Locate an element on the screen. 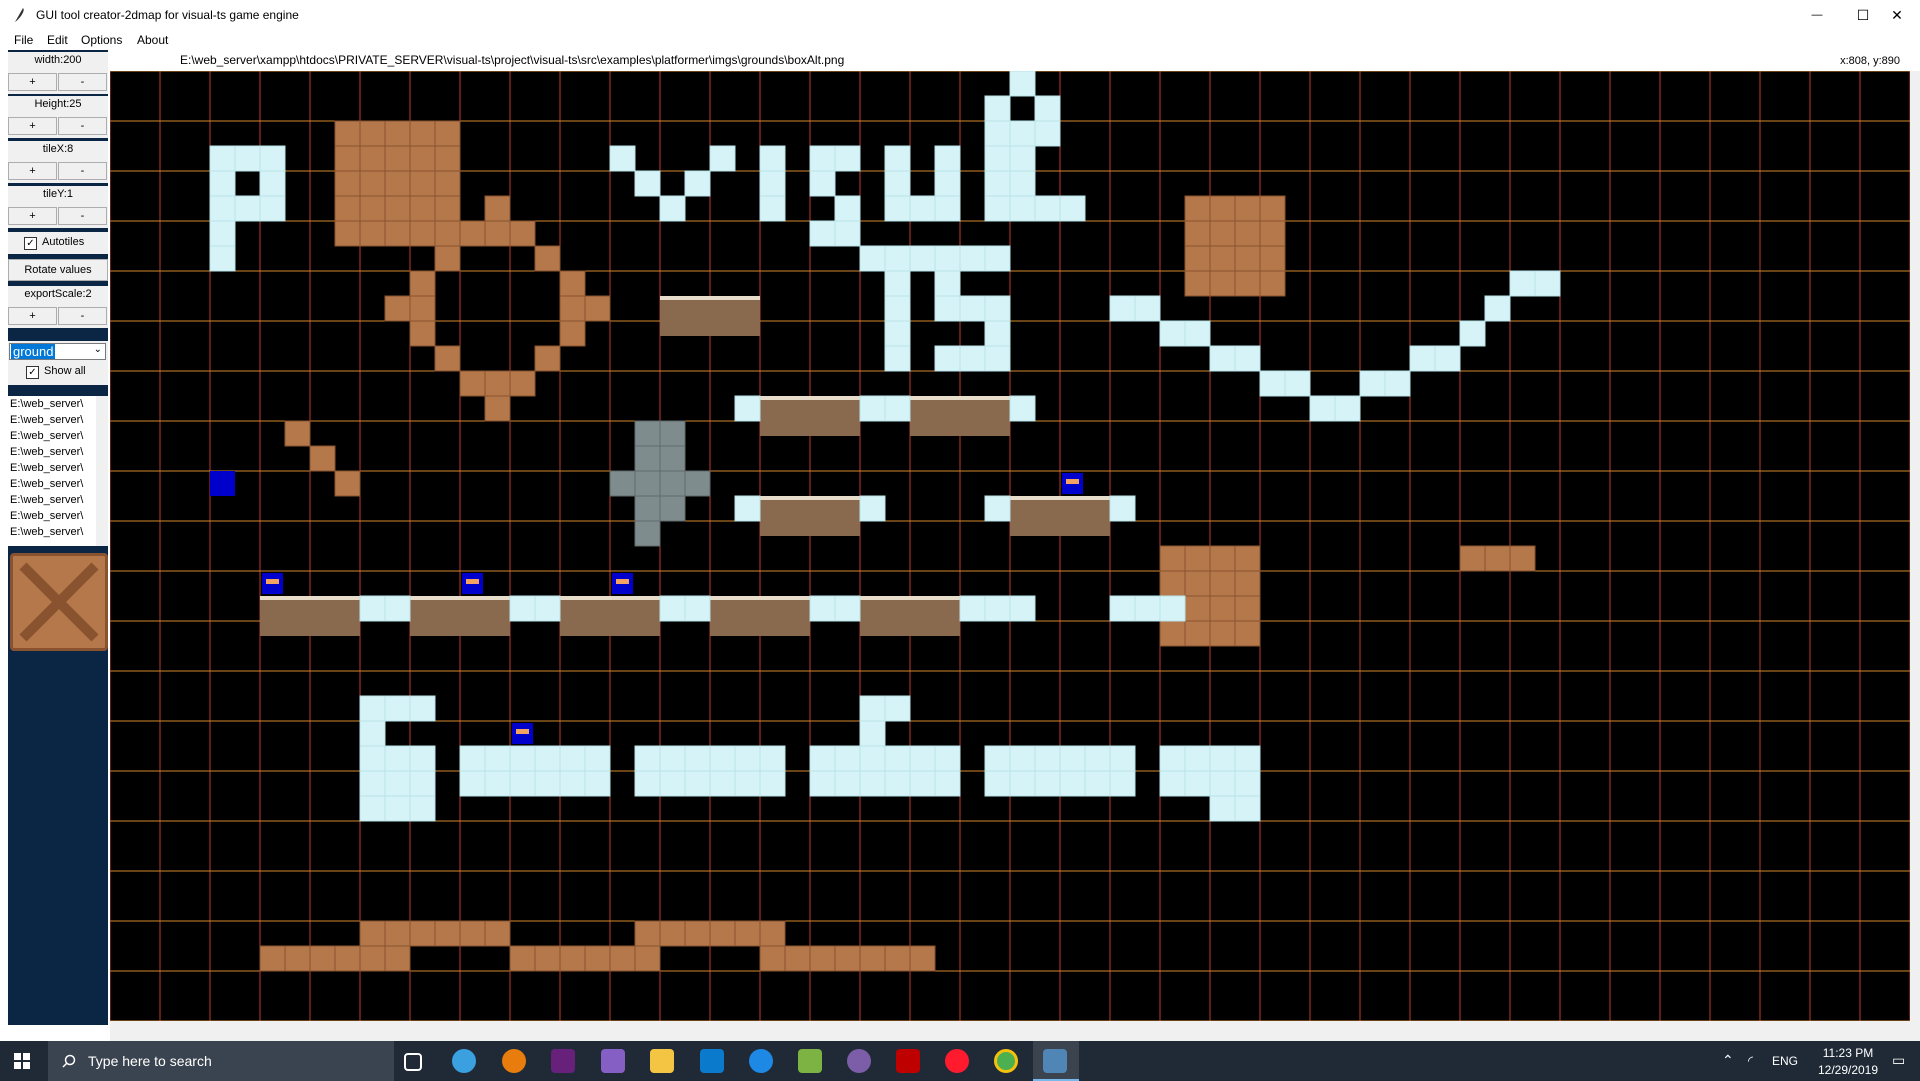  filezilla-icon is located at coordinates (908, 1061).